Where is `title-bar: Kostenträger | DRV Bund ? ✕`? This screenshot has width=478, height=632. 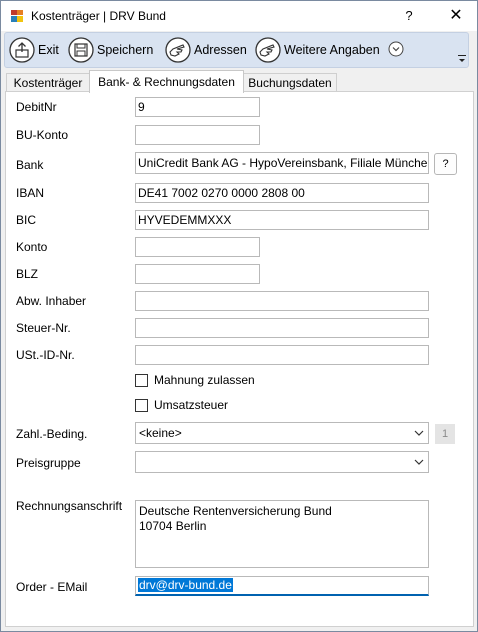
title-bar: Kostenträger | DRV Bund ? ✕ is located at coordinates (239, 16).